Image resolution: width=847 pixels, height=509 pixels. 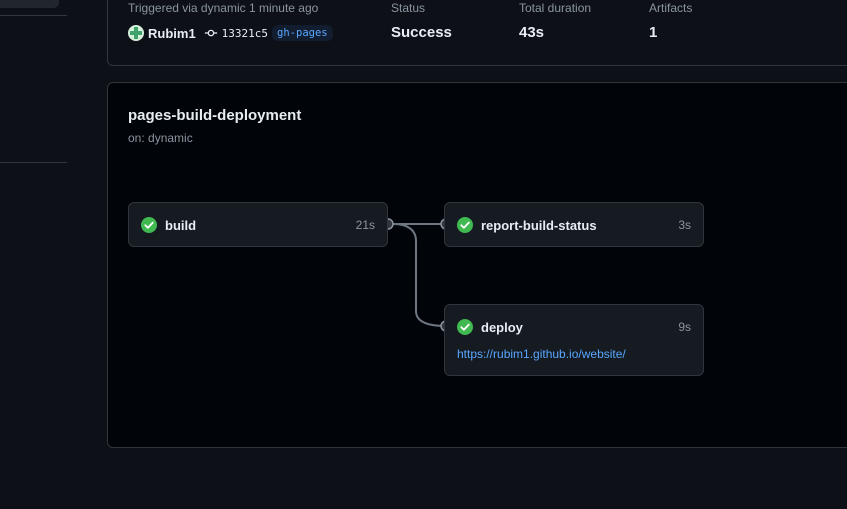 What do you see at coordinates (532, 32) in the screenshot?
I see `duration-value: 43s` at bounding box center [532, 32].